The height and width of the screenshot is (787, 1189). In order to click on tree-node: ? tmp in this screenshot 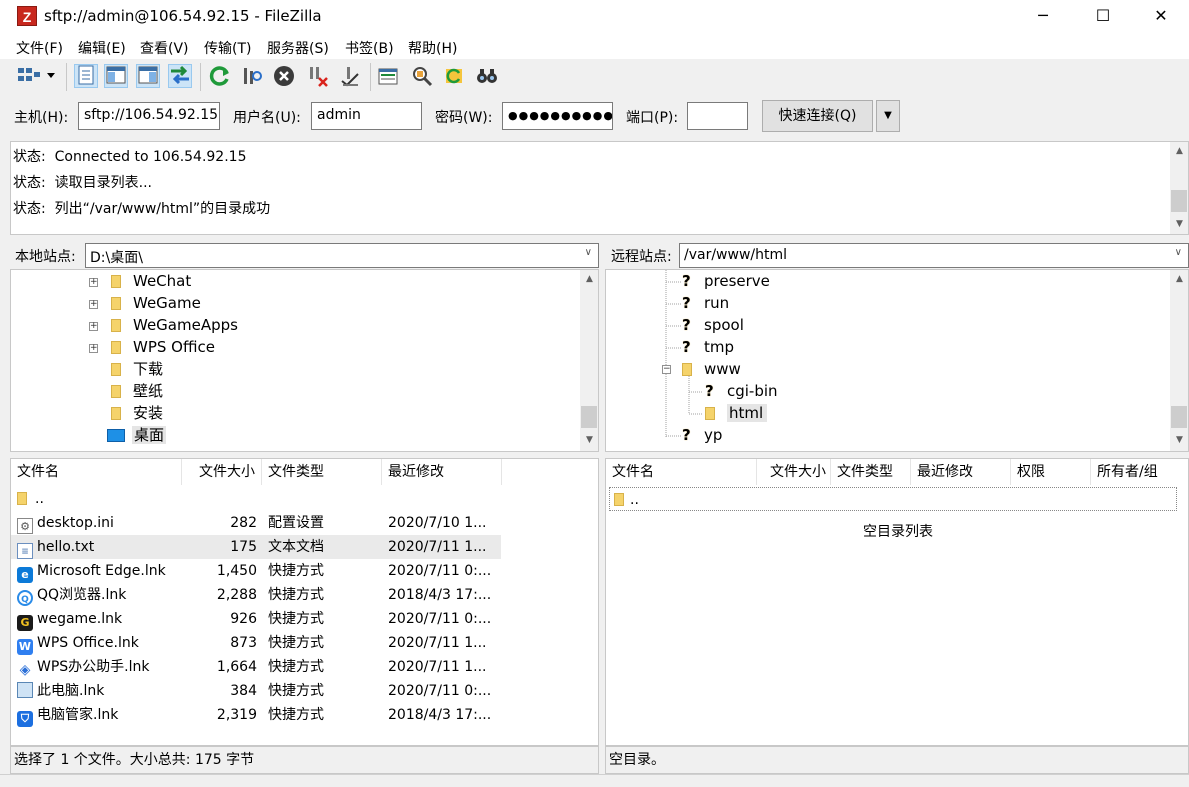, I will do `click(708, 347)`.